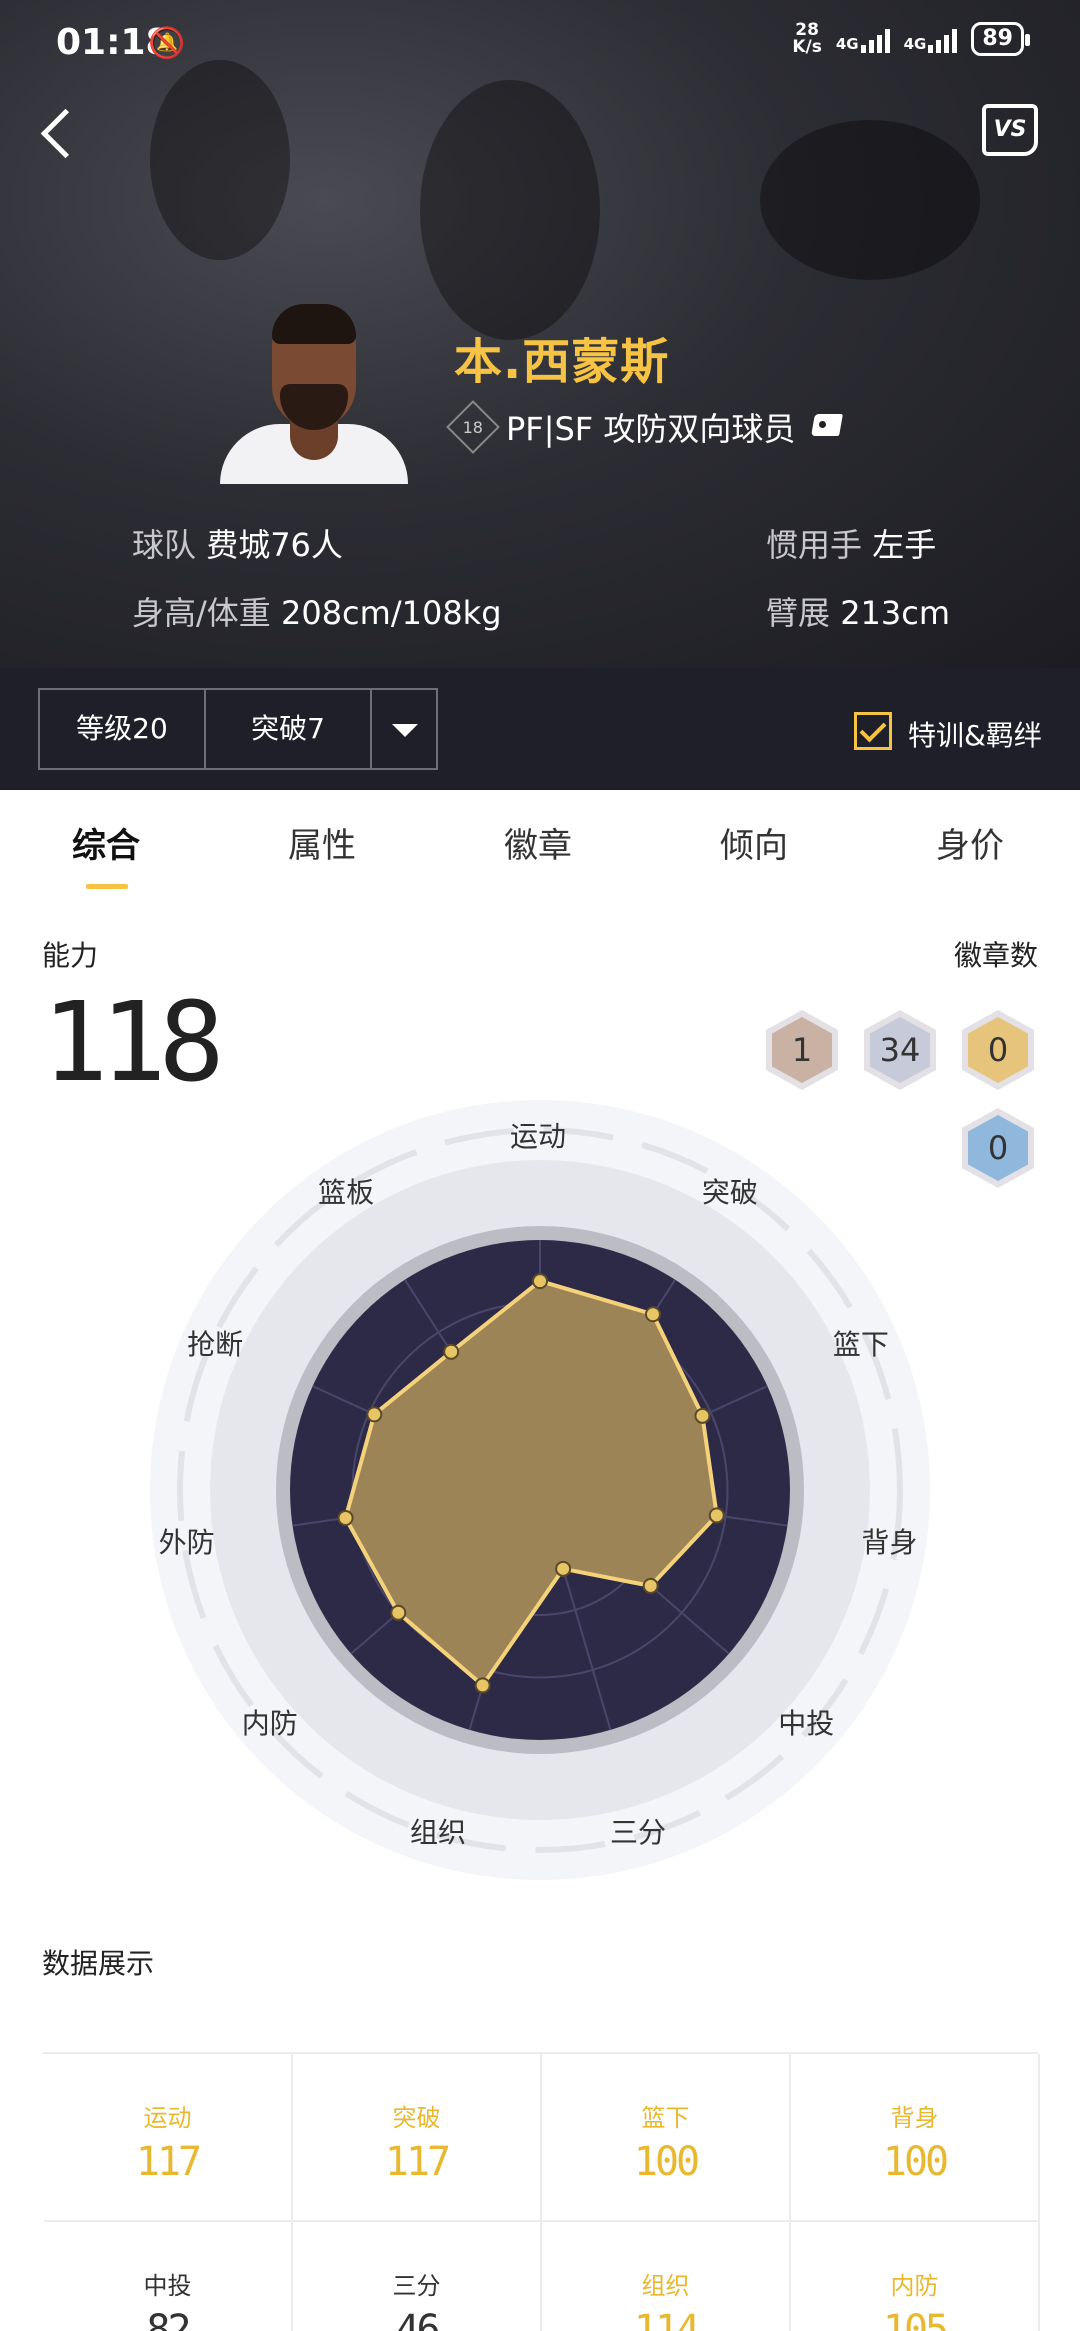  What do you see at coordinates (416, 2286) in the screenshot?
I see `stat-label: 三分` at bounding box center [416, 2286].